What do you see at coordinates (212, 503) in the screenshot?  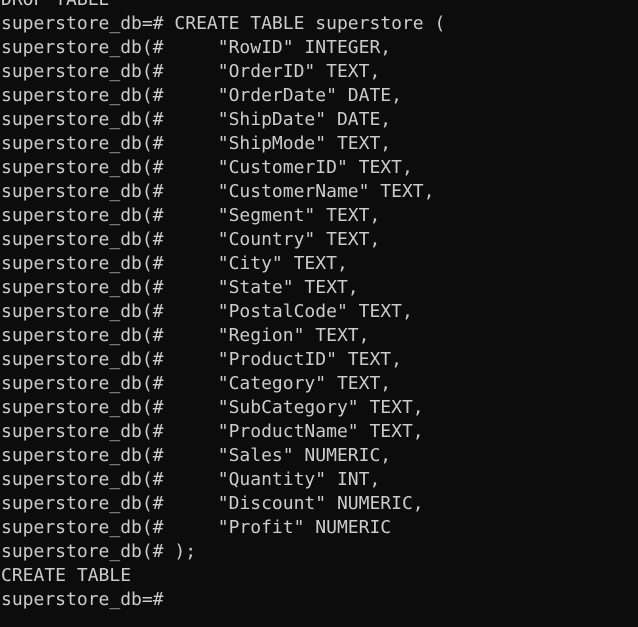 I see `terminal-line: superstore_db(# "Discount" NUMERIC,` at bounding box center [212, 503].